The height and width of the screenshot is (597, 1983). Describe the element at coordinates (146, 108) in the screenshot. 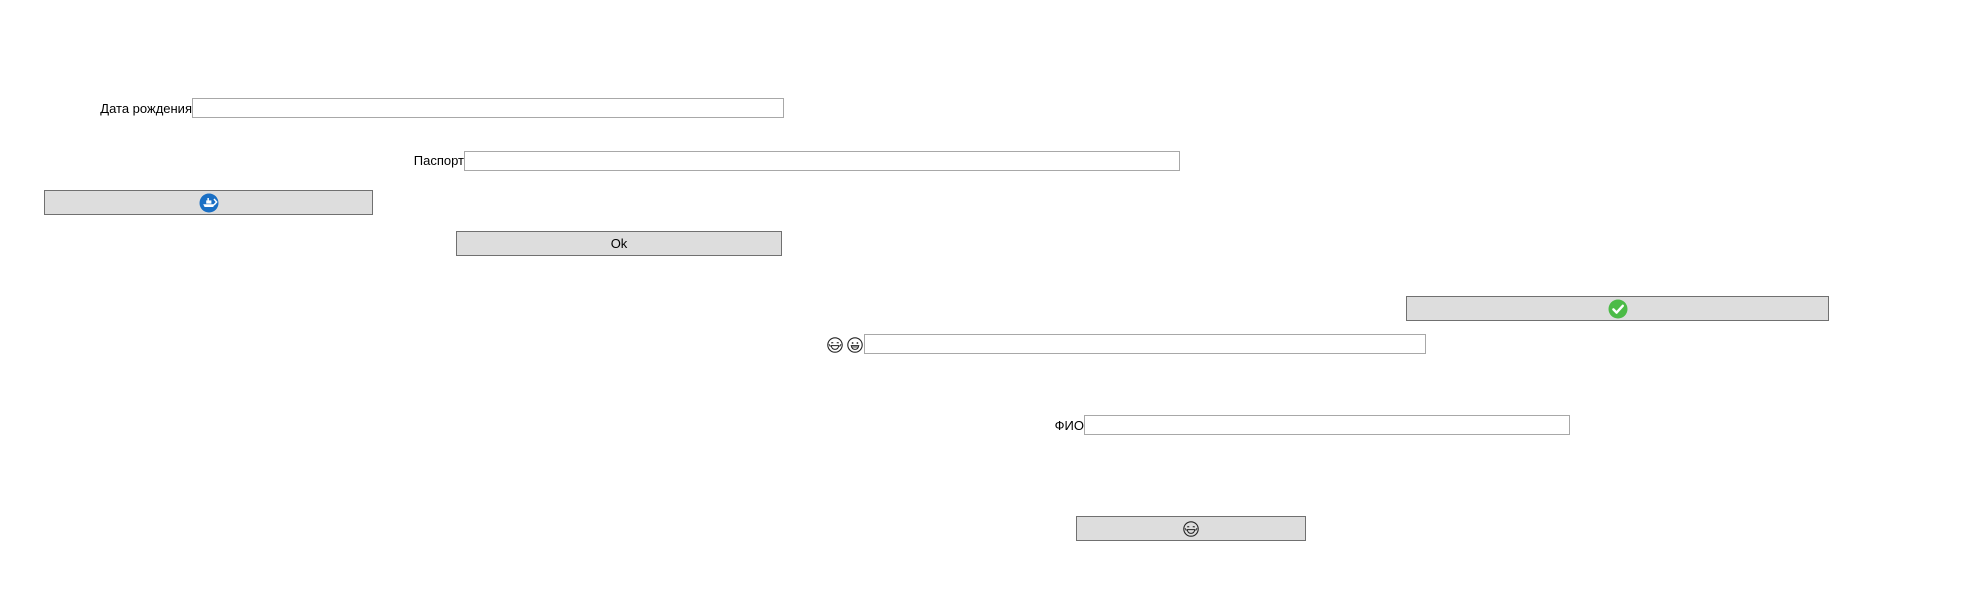

I see `birth-date-label: Дата рождения` at that location.